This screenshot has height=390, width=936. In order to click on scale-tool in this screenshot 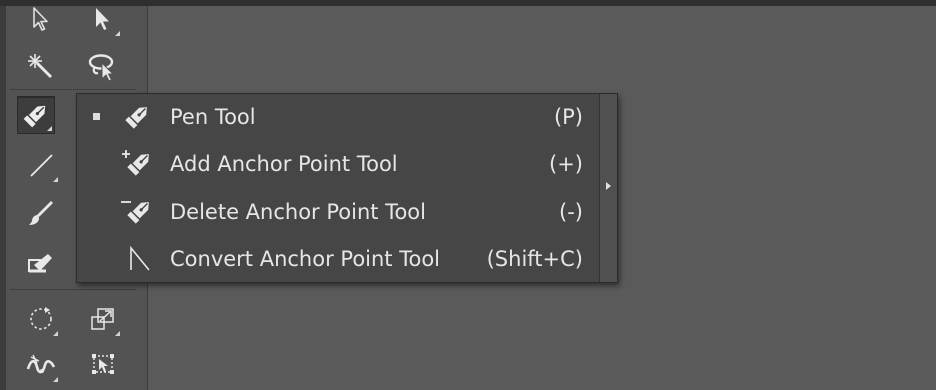, I will do `click(103, 319)`.